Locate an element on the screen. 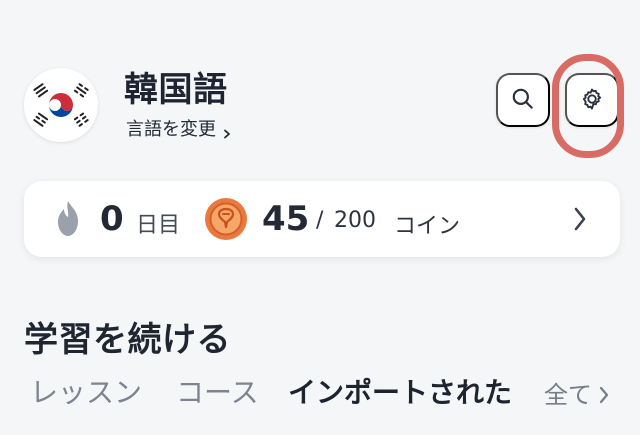 The width and height of the screenshot is (640, 435). see-all-label: 全て is located at coordinates (568, 395).